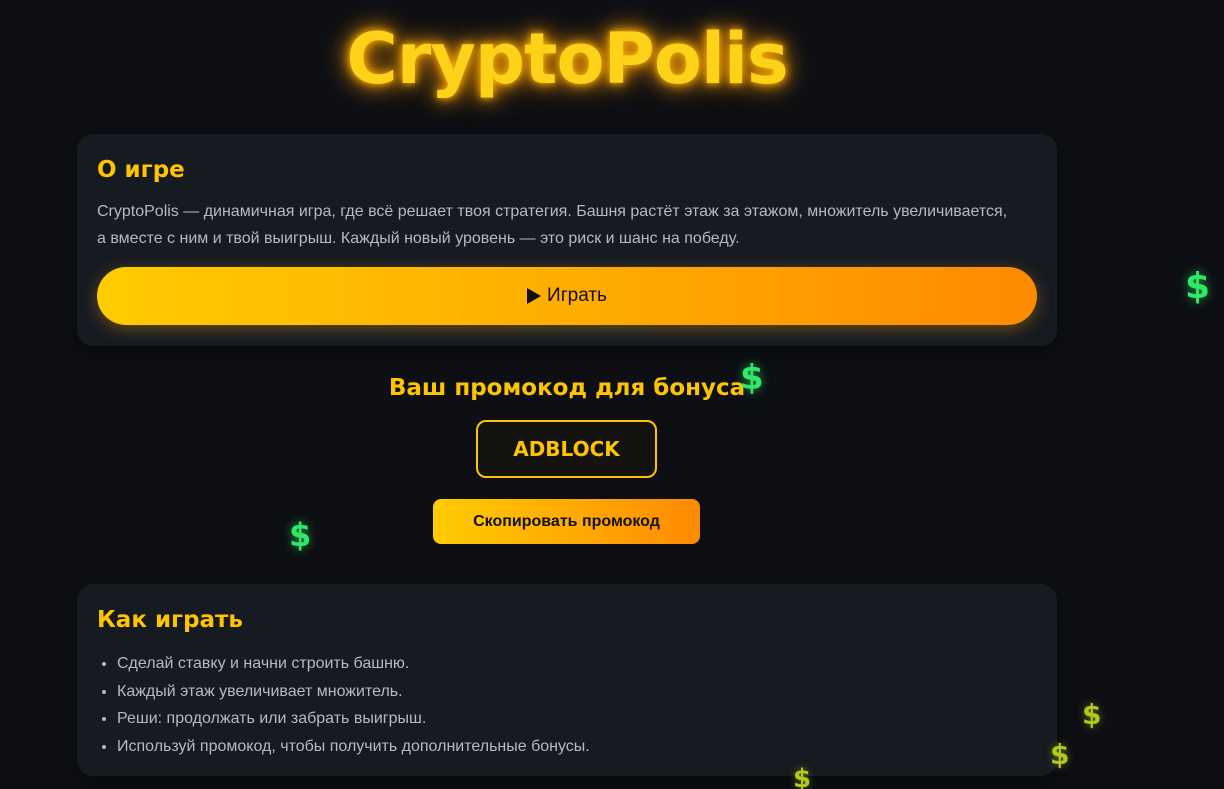 The height and width of the screenshot is (789, 1224). What do you see at coordinates (577, 719) in the screenshot?
I see `list-item: Реши: продолжать или забрать выигрыш.` at bounding box center [577, 719].